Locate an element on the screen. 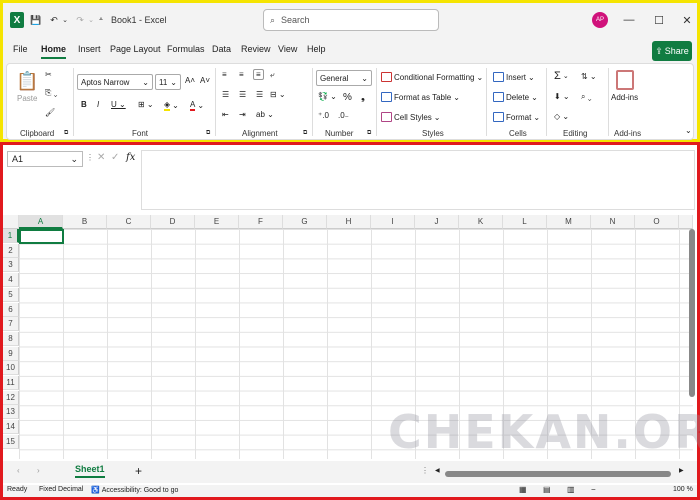 The image size is (700, 500). selected-cell is located at coordinates (41, 236).